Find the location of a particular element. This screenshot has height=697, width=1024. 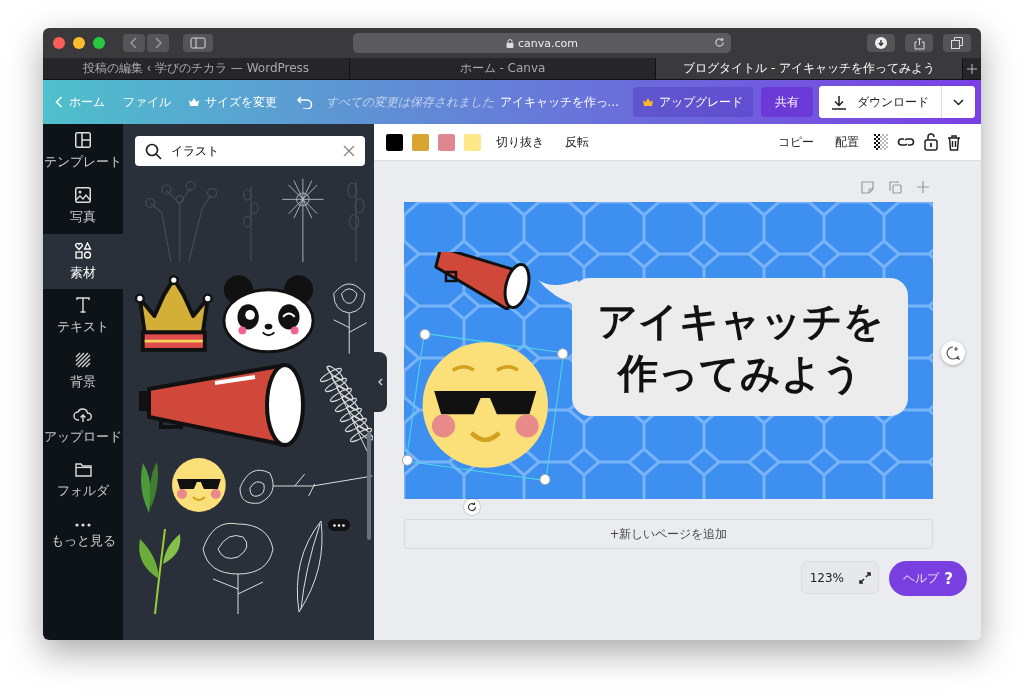

rotate-handle is located at coordinates (472, 507).